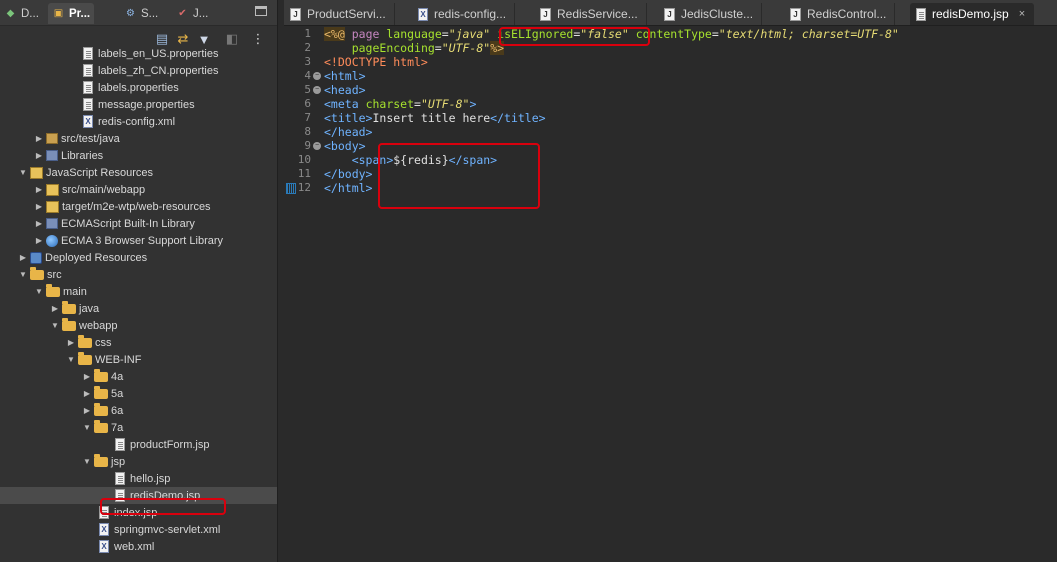 Image resolution: width=1057 pixels, height=562 pixels. Describe the element at coordinates (138, 359) in the screenshot. I see `tree-item: ▼ WEB-INF` at that location.